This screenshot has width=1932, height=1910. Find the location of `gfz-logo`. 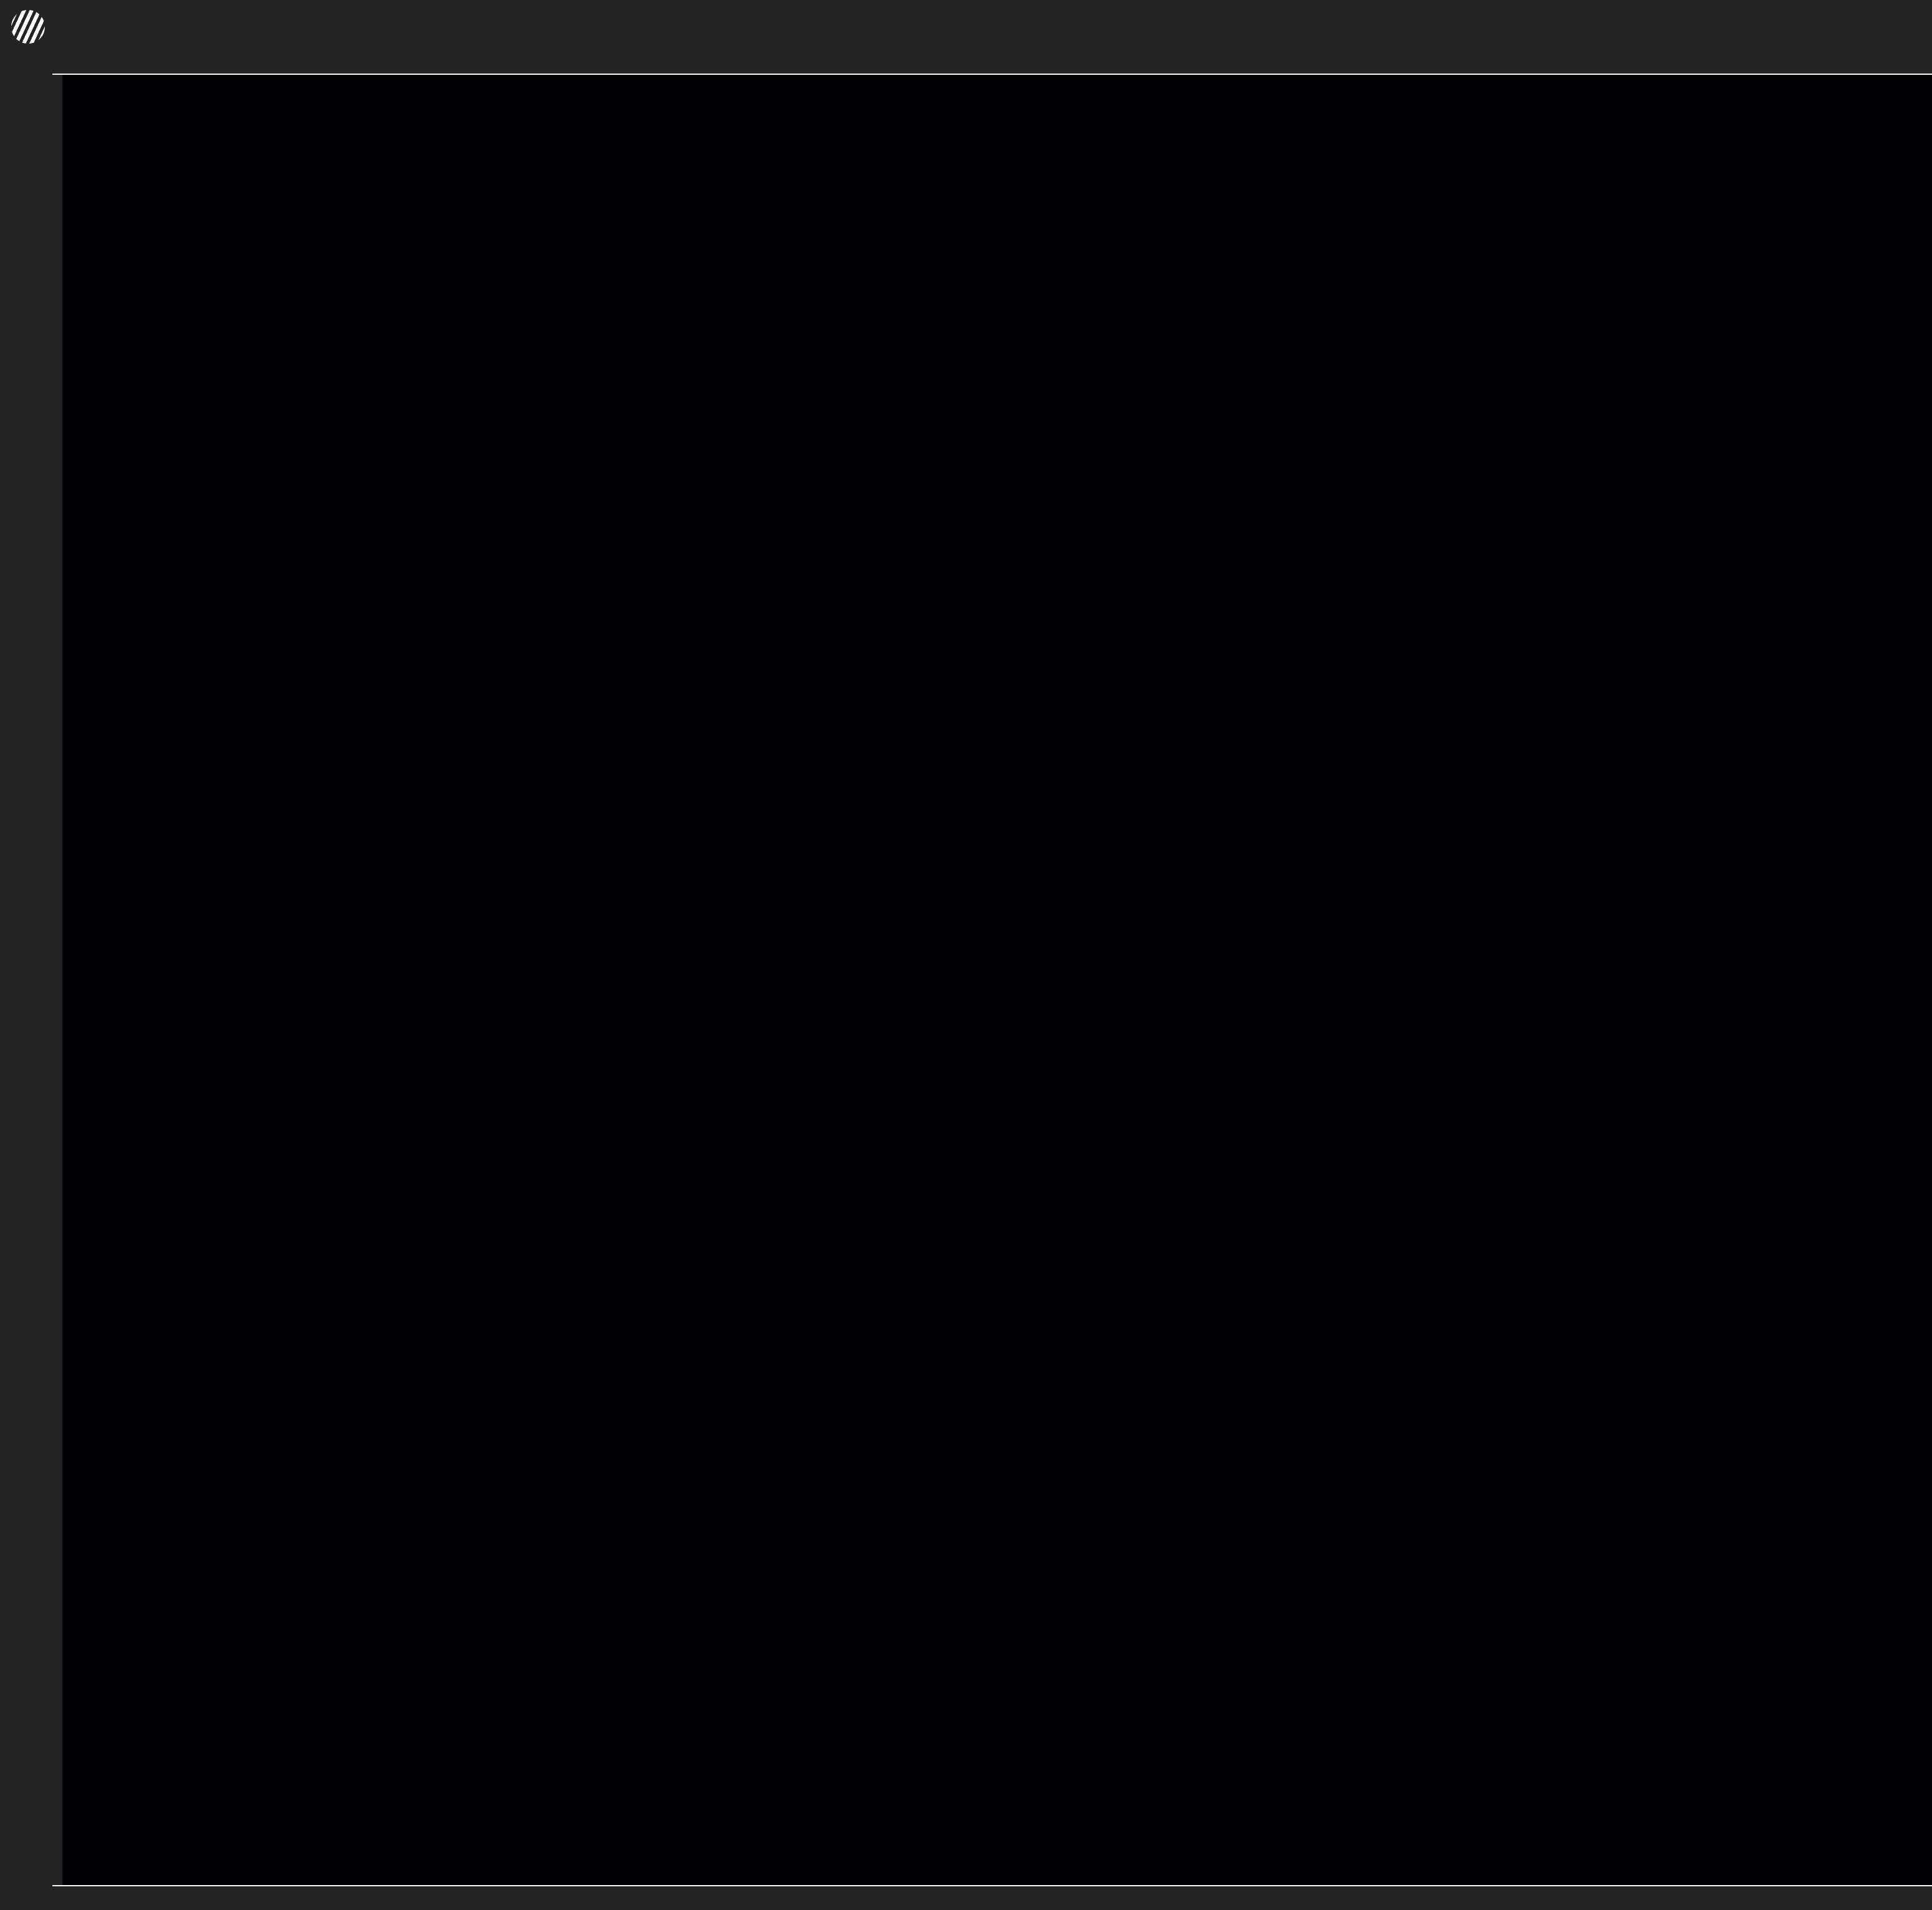

gfz-logo is located at coordinates (35, 27).